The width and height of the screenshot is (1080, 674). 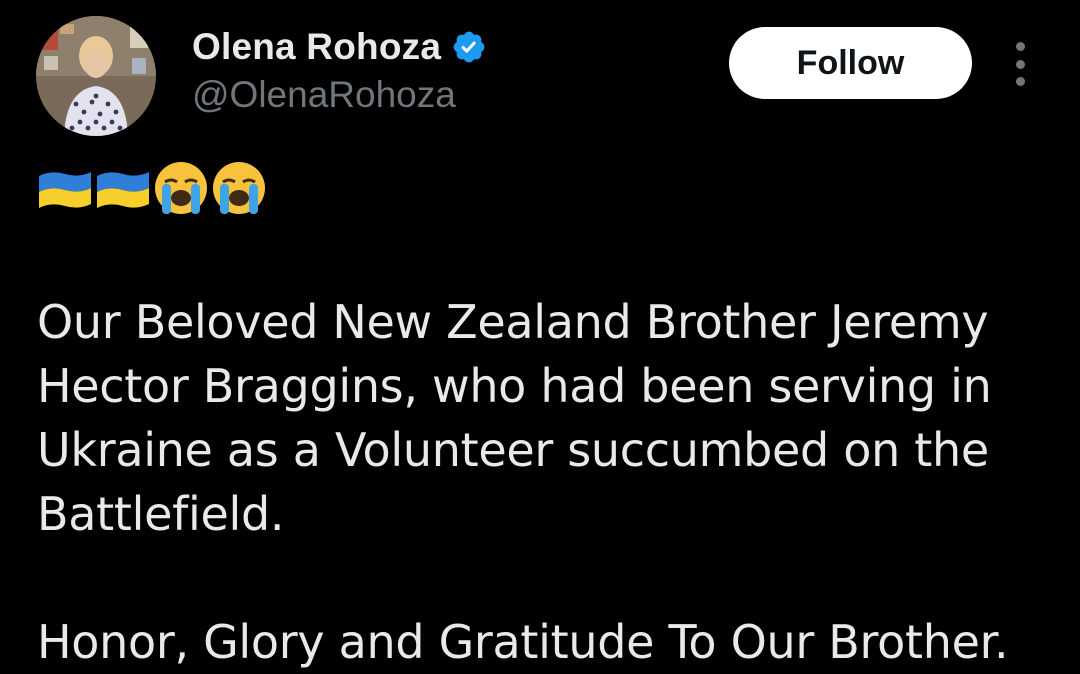 I want to click on more-options-button, so click(x=1020, y=64).